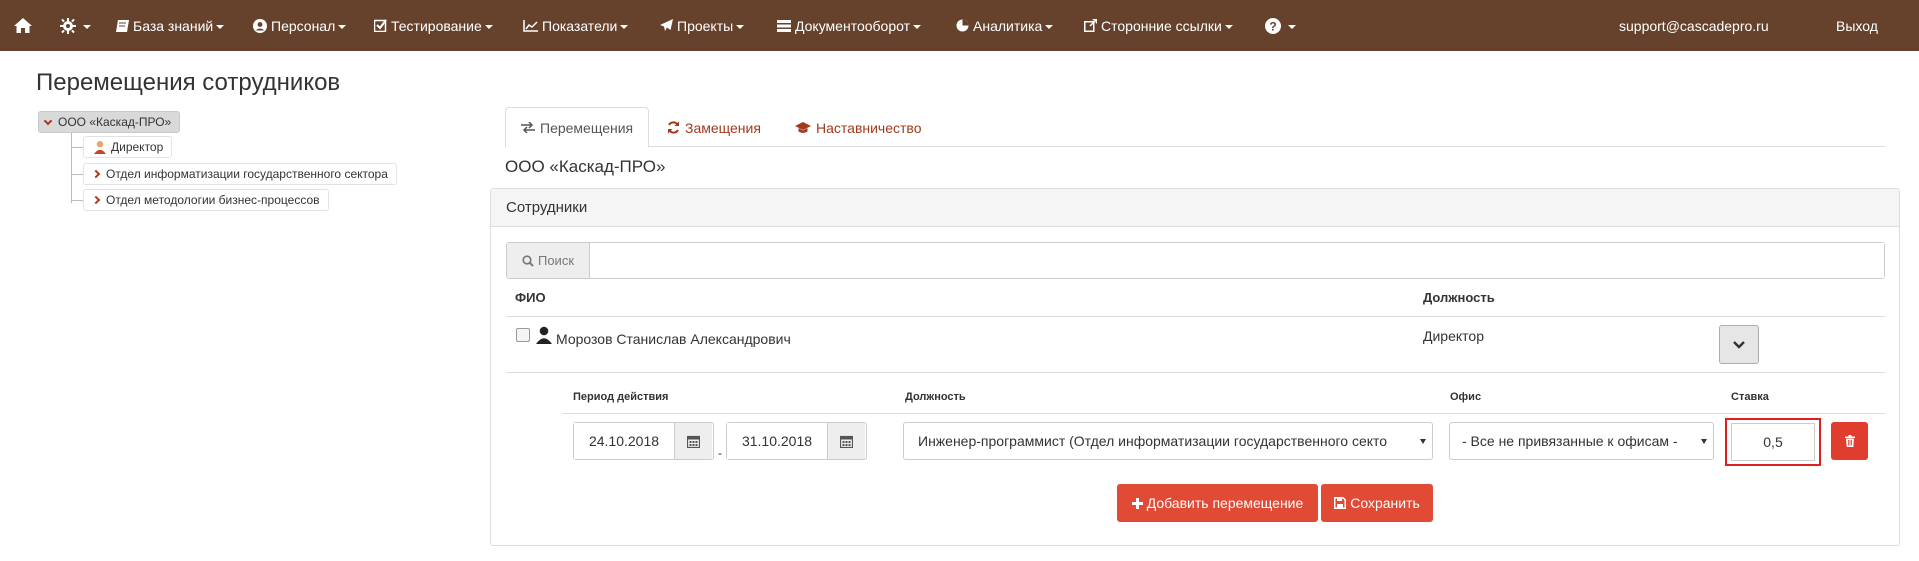  What do you see at coordinates (1750, 397) in the screenshot?
I see `subheader-rate: Ставка` at bounding box center [1750, 397].